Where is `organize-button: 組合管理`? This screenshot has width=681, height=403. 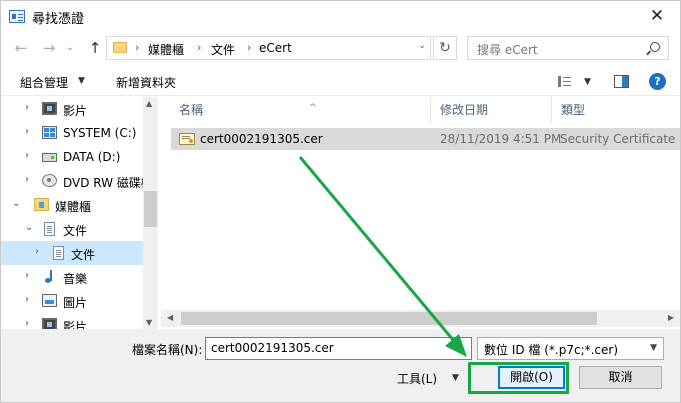
organize-button: 組合管理 is located at coordinates (44, 82).